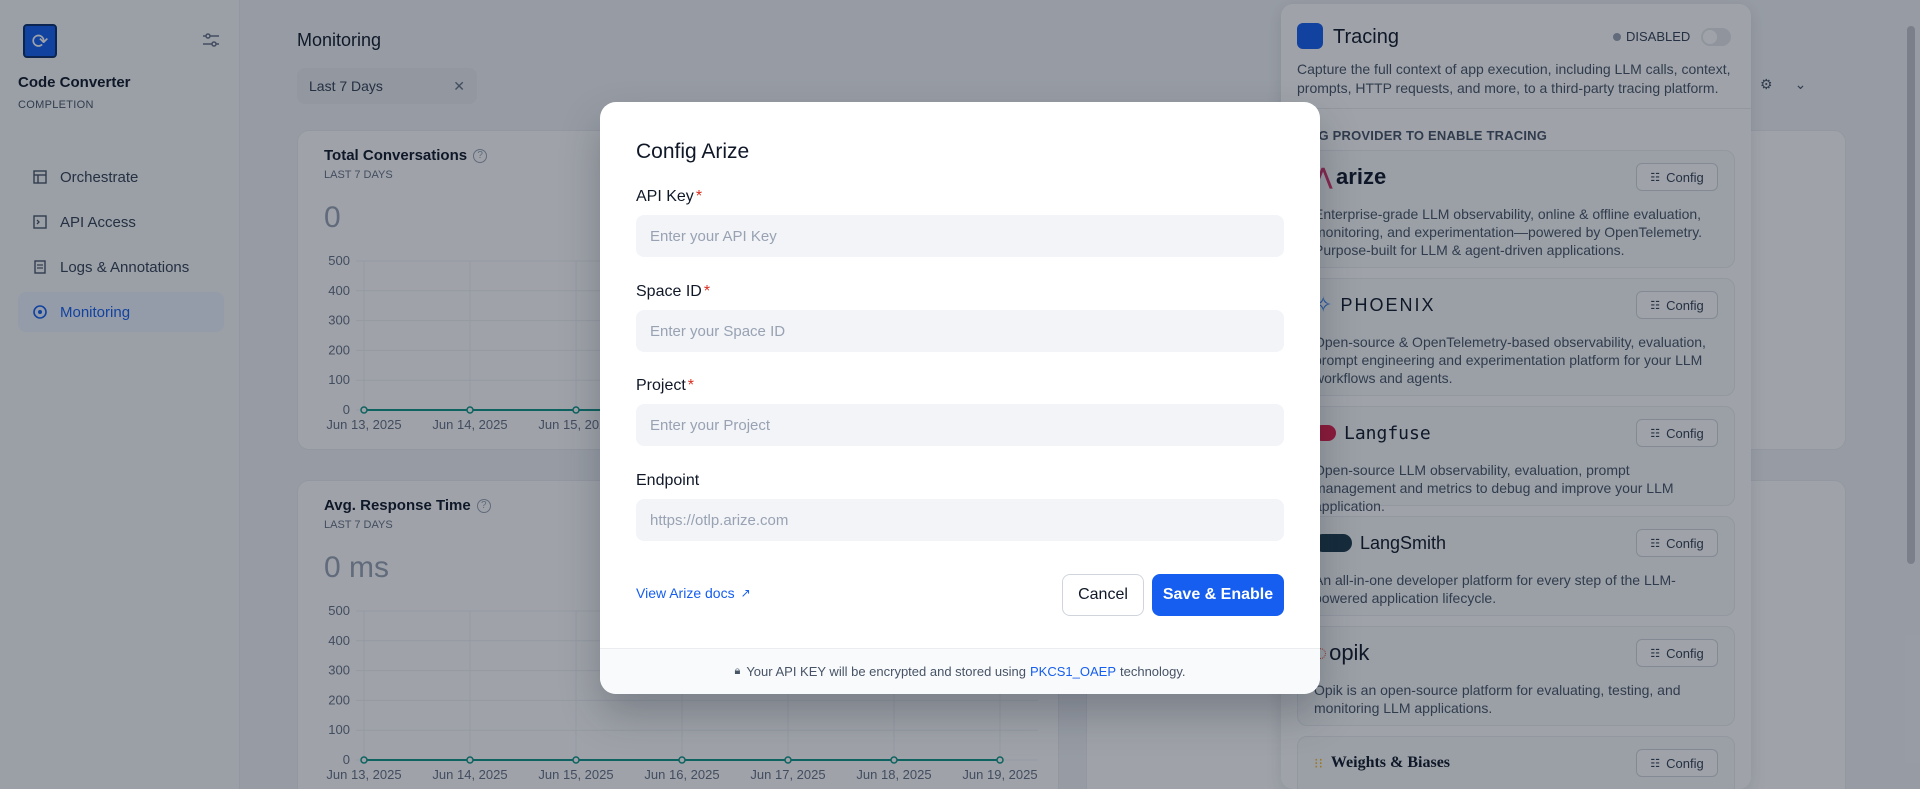  I want to click on footer-text-post: technology., so click(1153, 671).